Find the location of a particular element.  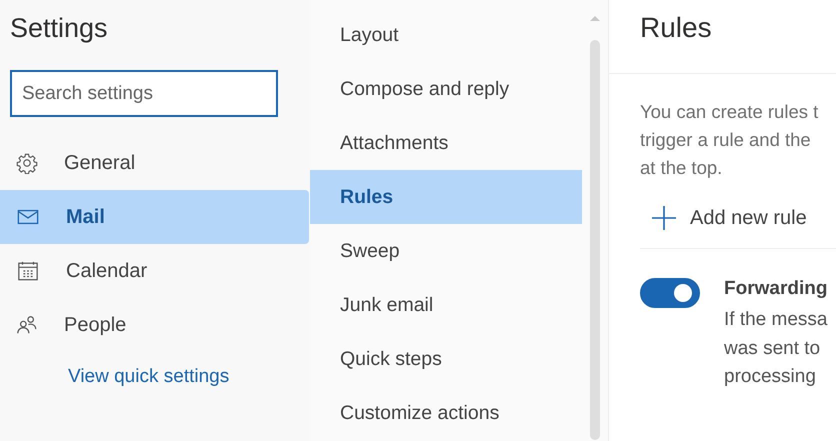

submenu-item: Layout is located at coordinates (446, 35).